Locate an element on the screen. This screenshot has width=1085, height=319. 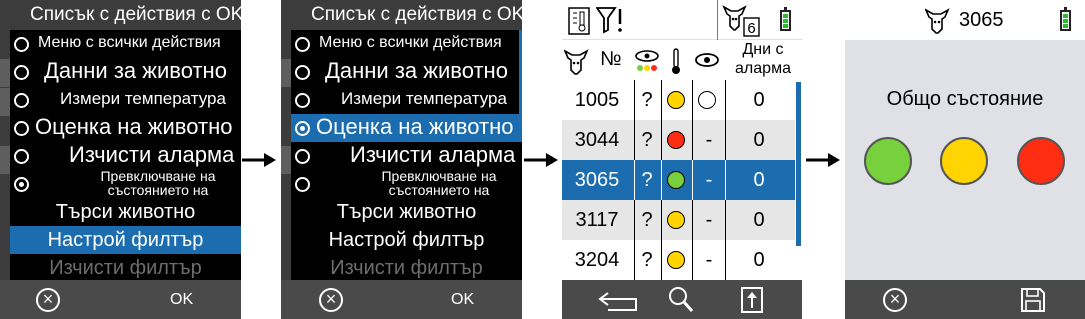
column-number: № is located at coordinates (610, 59).